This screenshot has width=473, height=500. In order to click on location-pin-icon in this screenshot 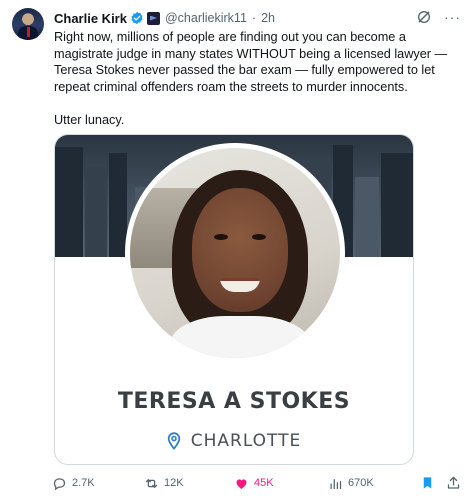, I will do `click(173, 441)`.